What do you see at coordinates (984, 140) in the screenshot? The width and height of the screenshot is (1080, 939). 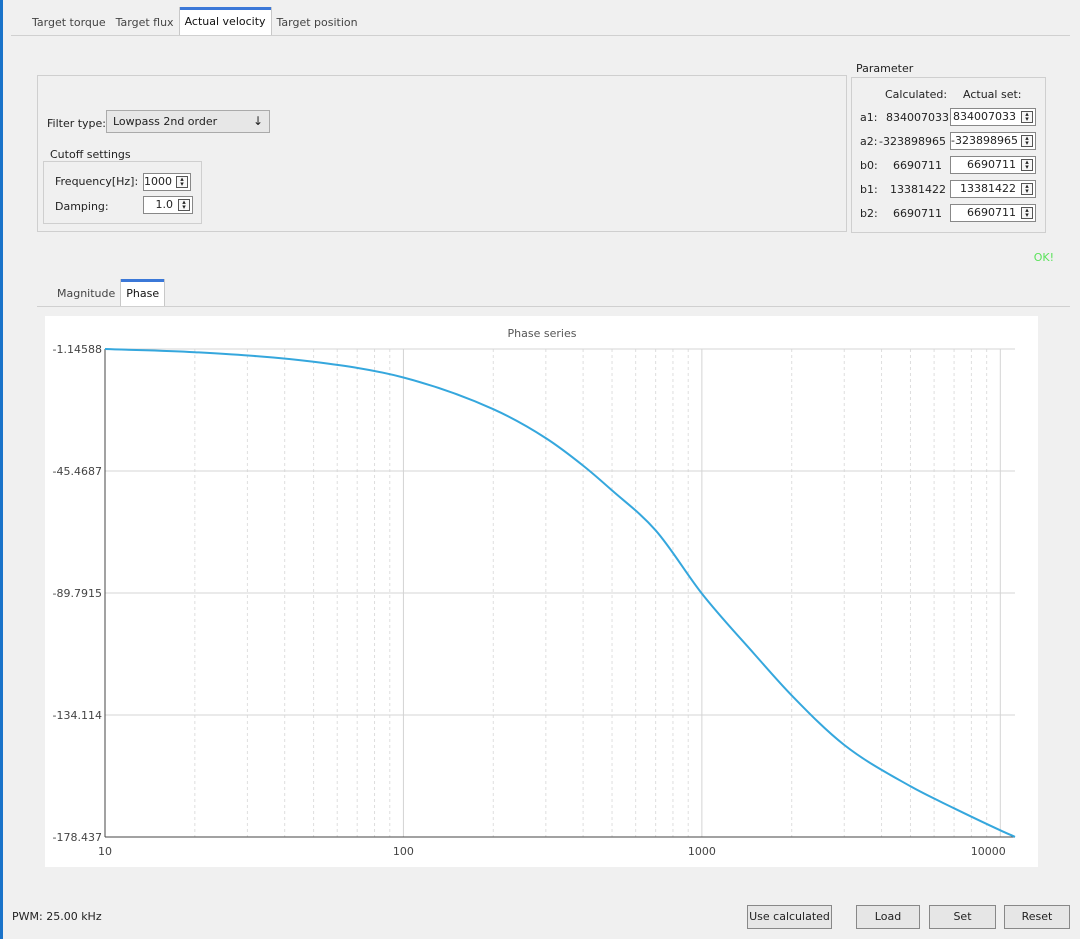 I see `param-a2-actual: -323898965` at bounding box center [984, 140].